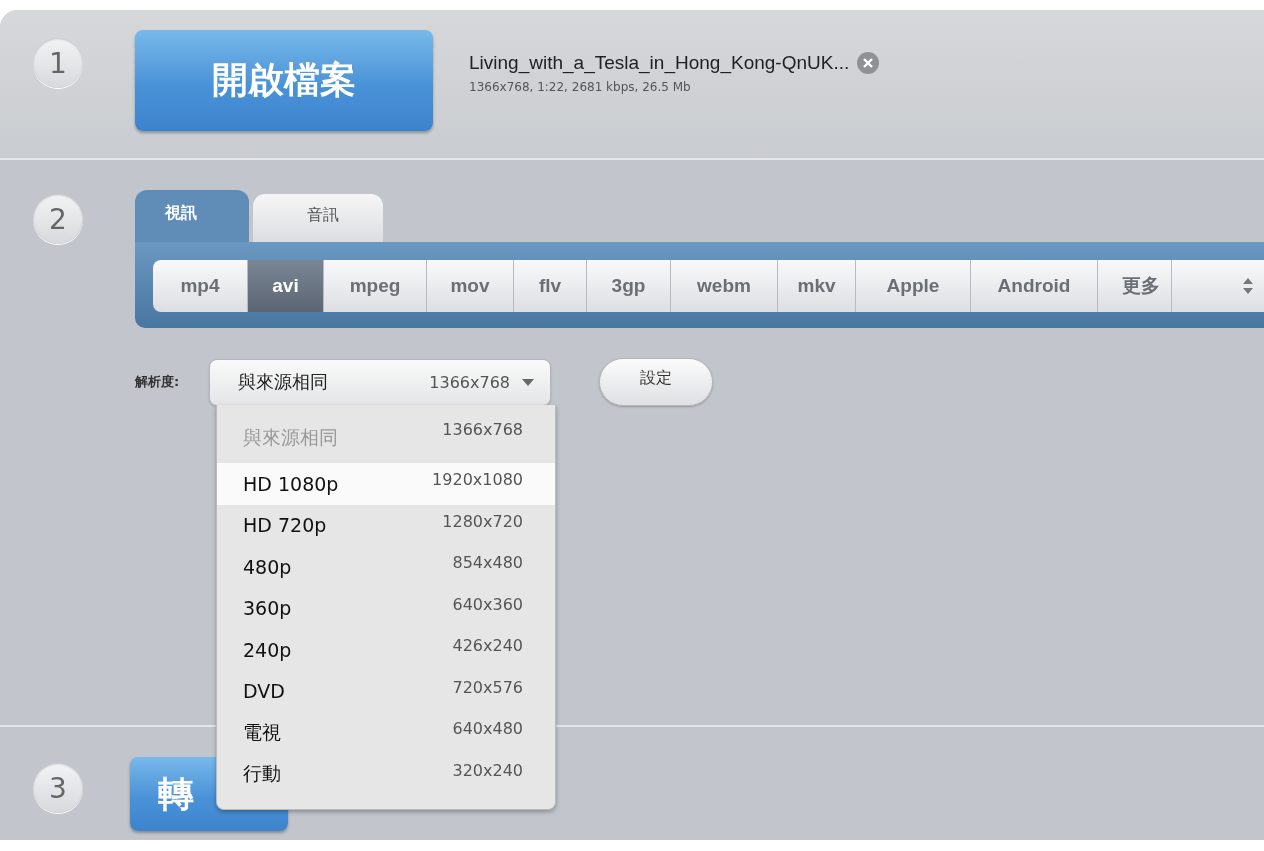 This screenshot has width=1264, height=851. What do you see at coordinates (724, 286) in the screenshot?
I see `format-tab: webm` at bounding box center [724, 286].